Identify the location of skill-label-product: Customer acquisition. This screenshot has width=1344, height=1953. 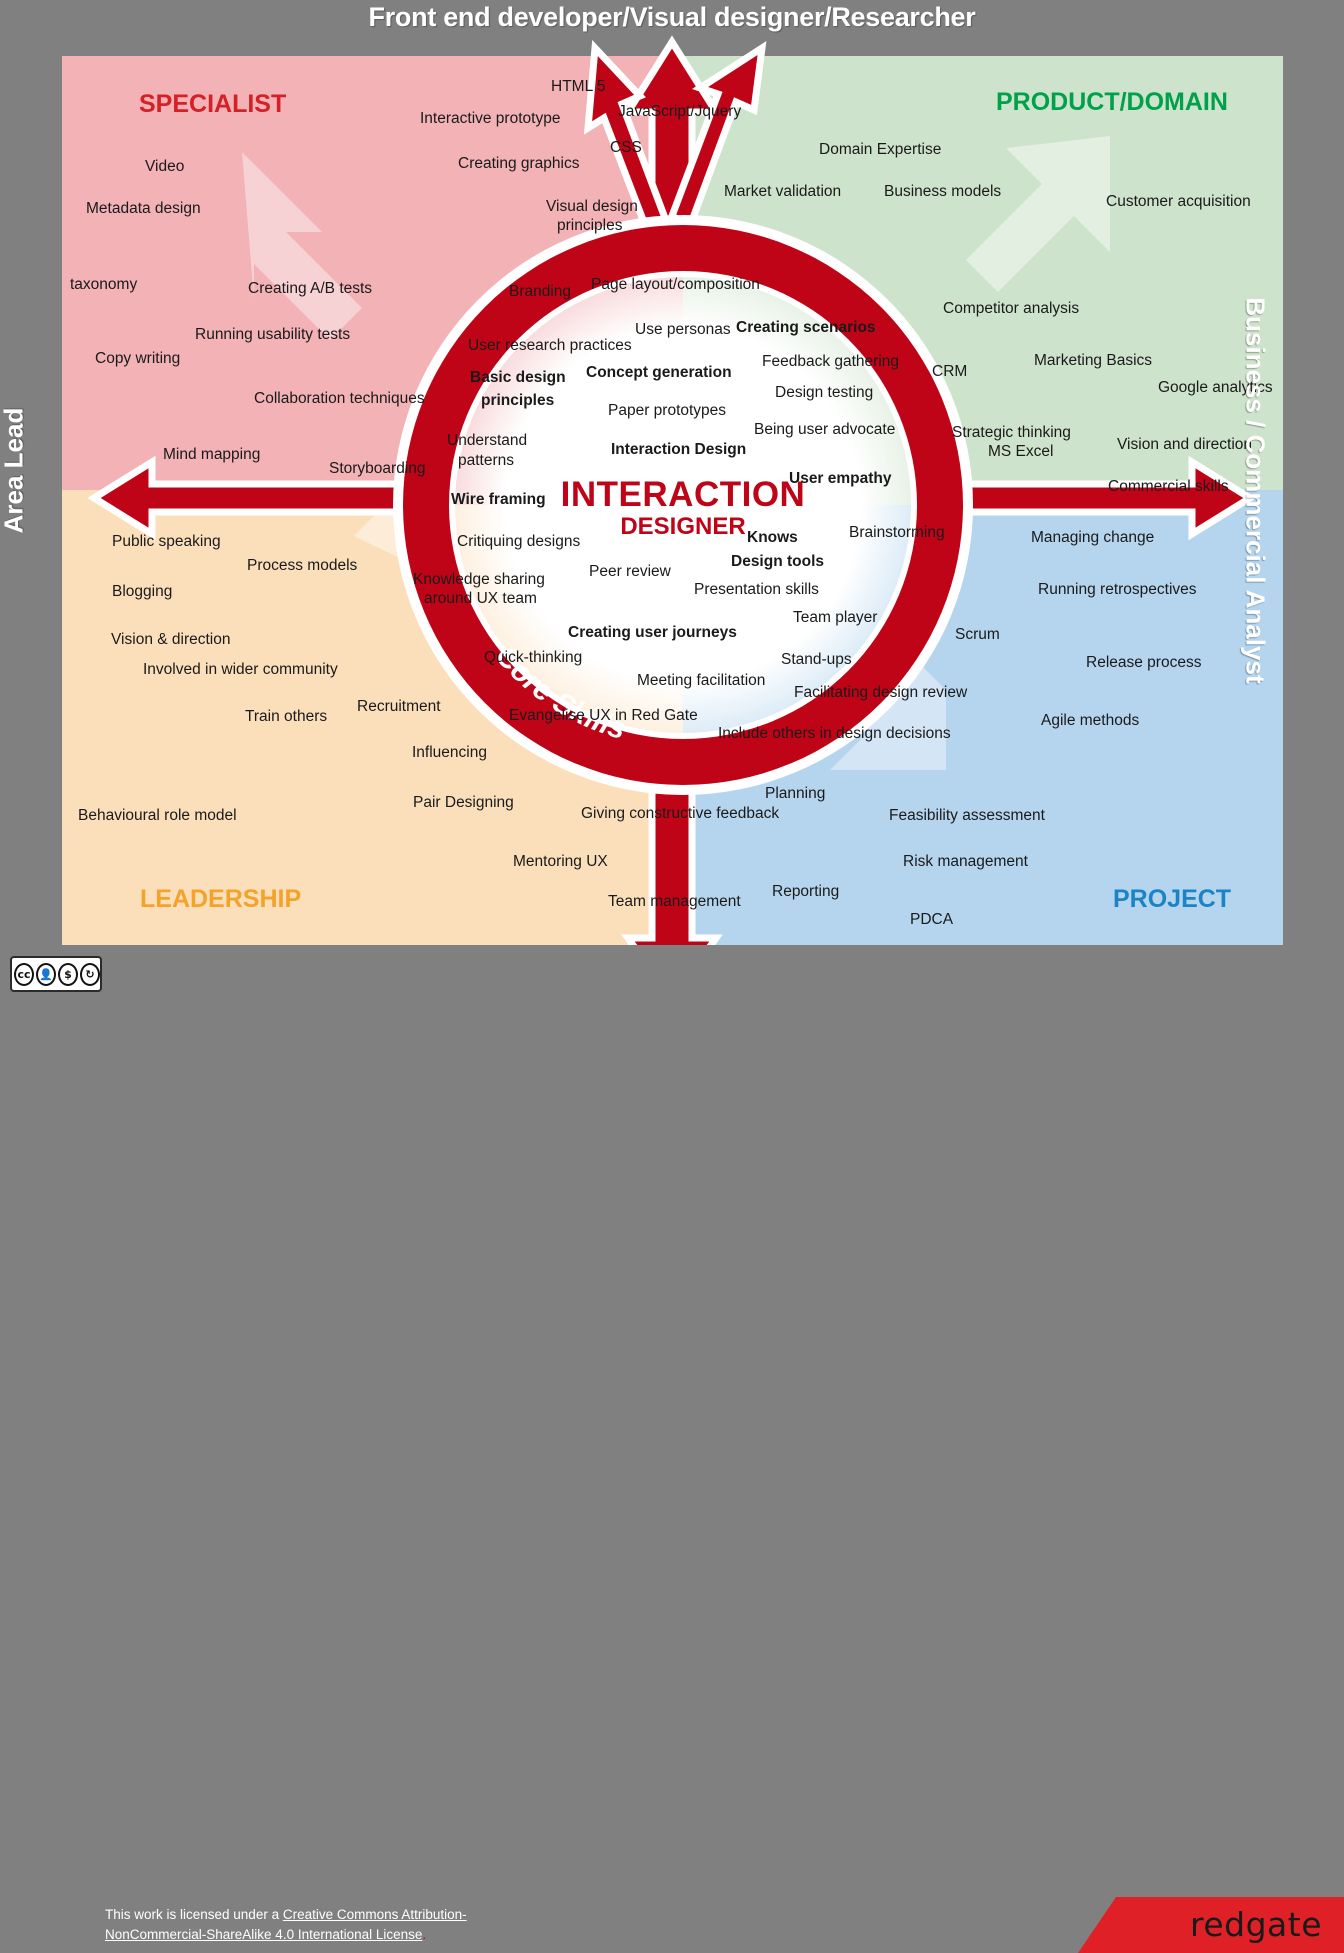
(1178, 201).